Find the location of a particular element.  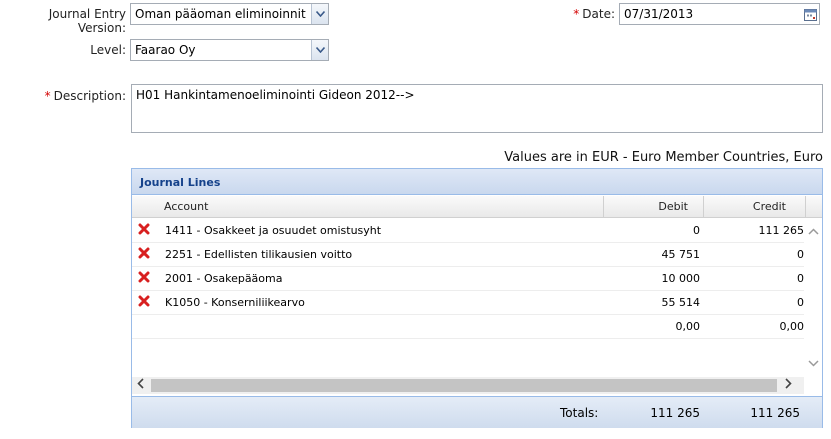

col-header-account: Account is located at coordinates (186, 207).